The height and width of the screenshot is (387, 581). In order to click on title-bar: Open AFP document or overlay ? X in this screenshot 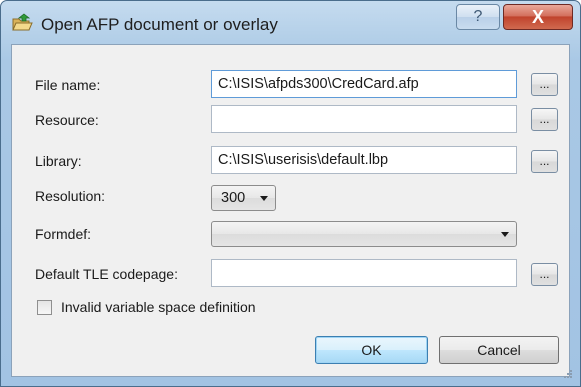, I will do `click(290, 22)`.